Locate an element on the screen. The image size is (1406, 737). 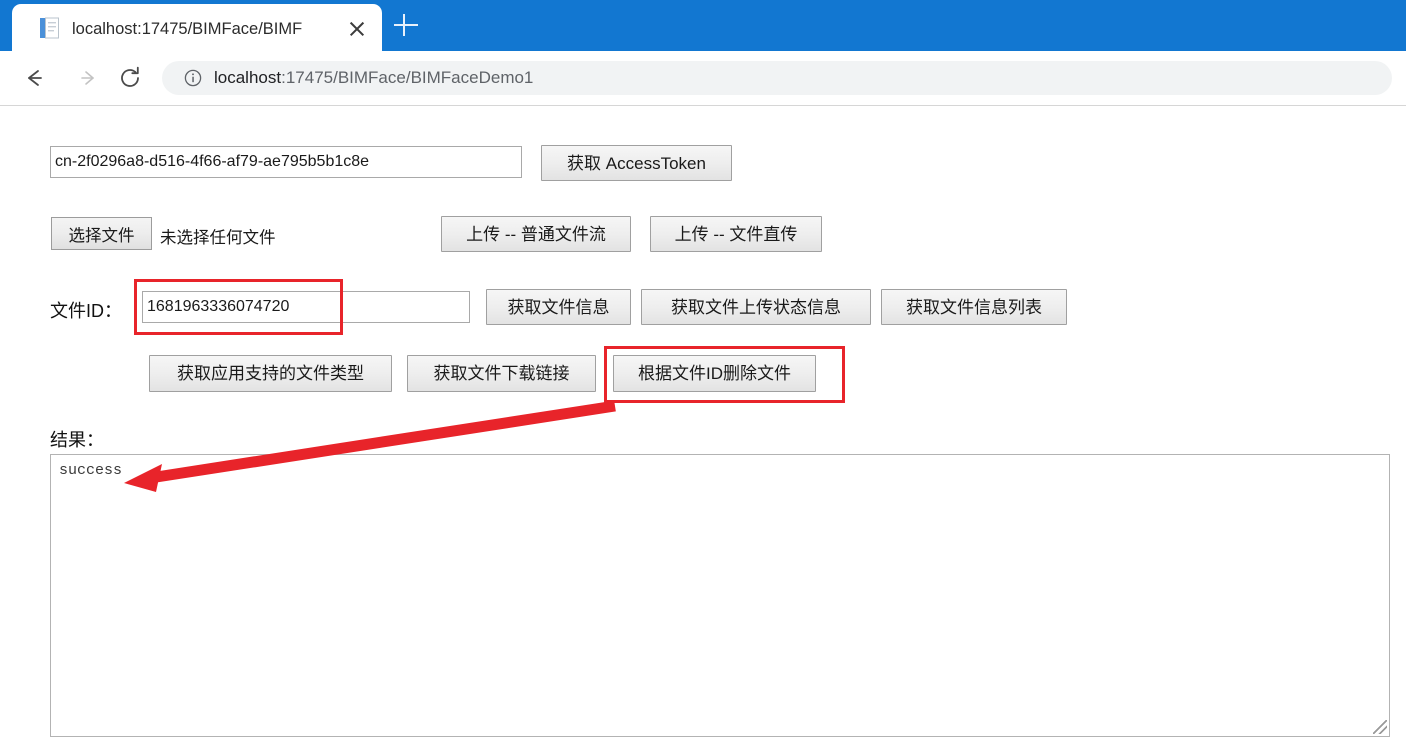
forward-arrow-icon is located at coordinates (87, 78).